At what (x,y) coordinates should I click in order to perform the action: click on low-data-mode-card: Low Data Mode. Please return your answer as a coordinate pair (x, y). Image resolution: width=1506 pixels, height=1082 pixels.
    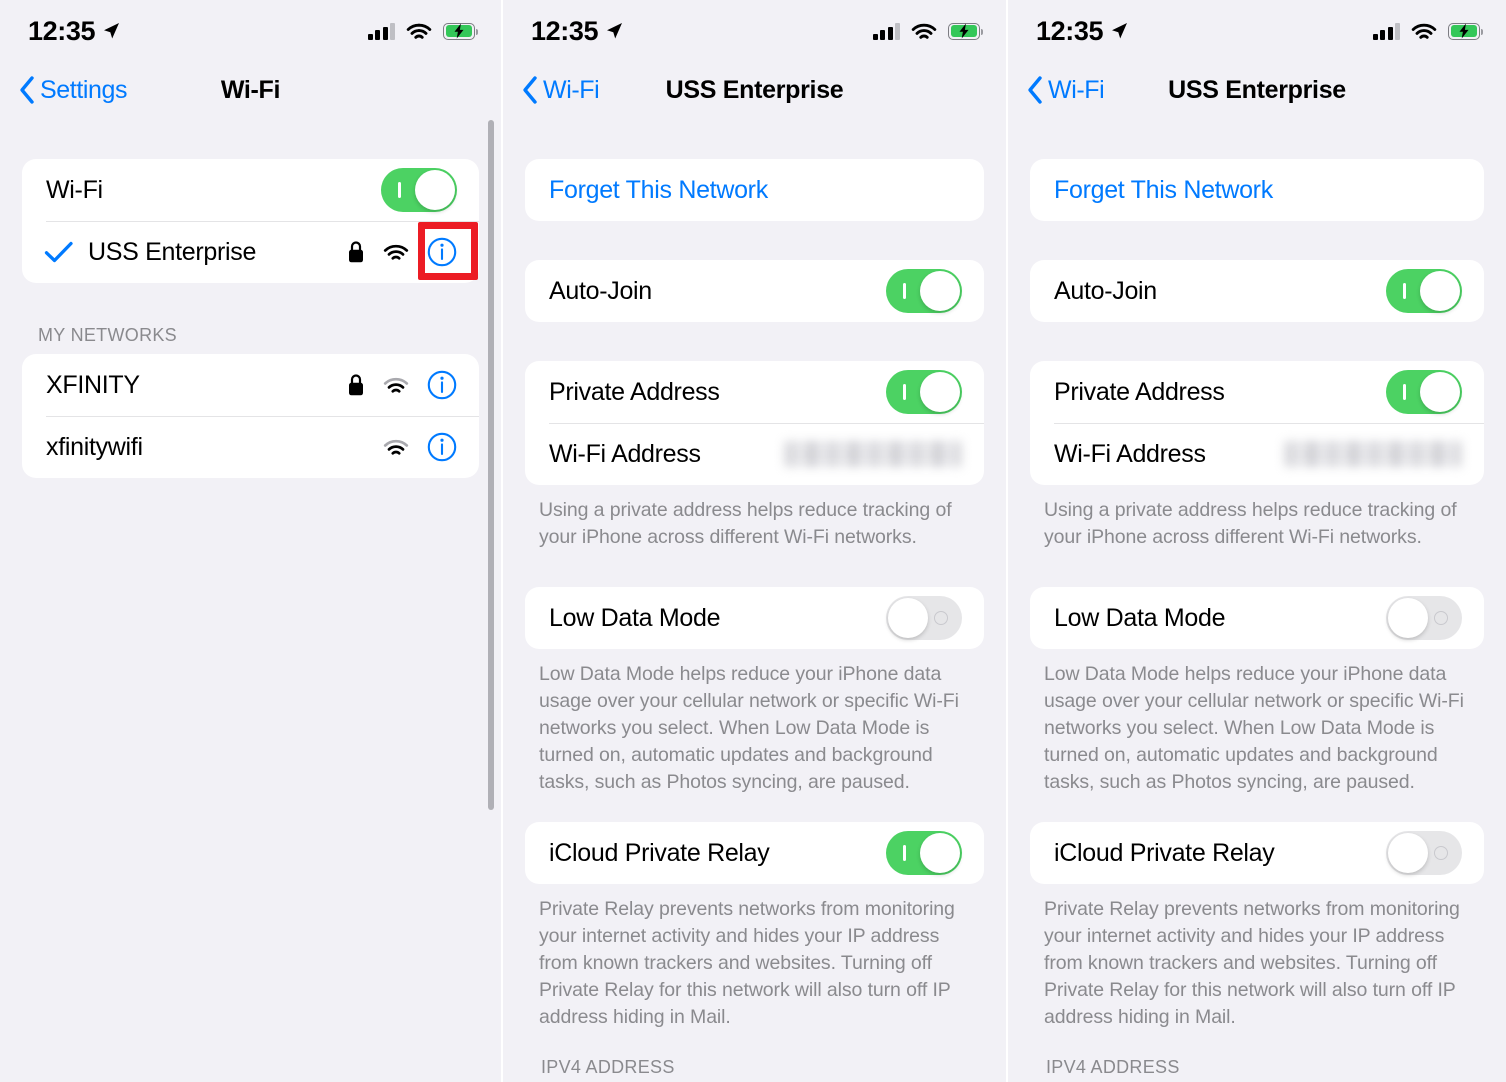
    Looking at the image, I should click on (754, 618).